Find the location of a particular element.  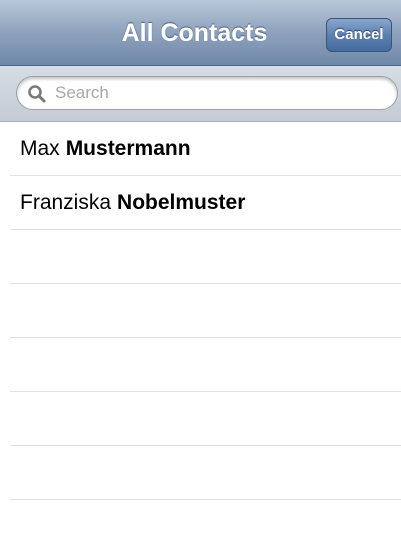

cancel-button: Cancel is located at coordinates (359, 35).